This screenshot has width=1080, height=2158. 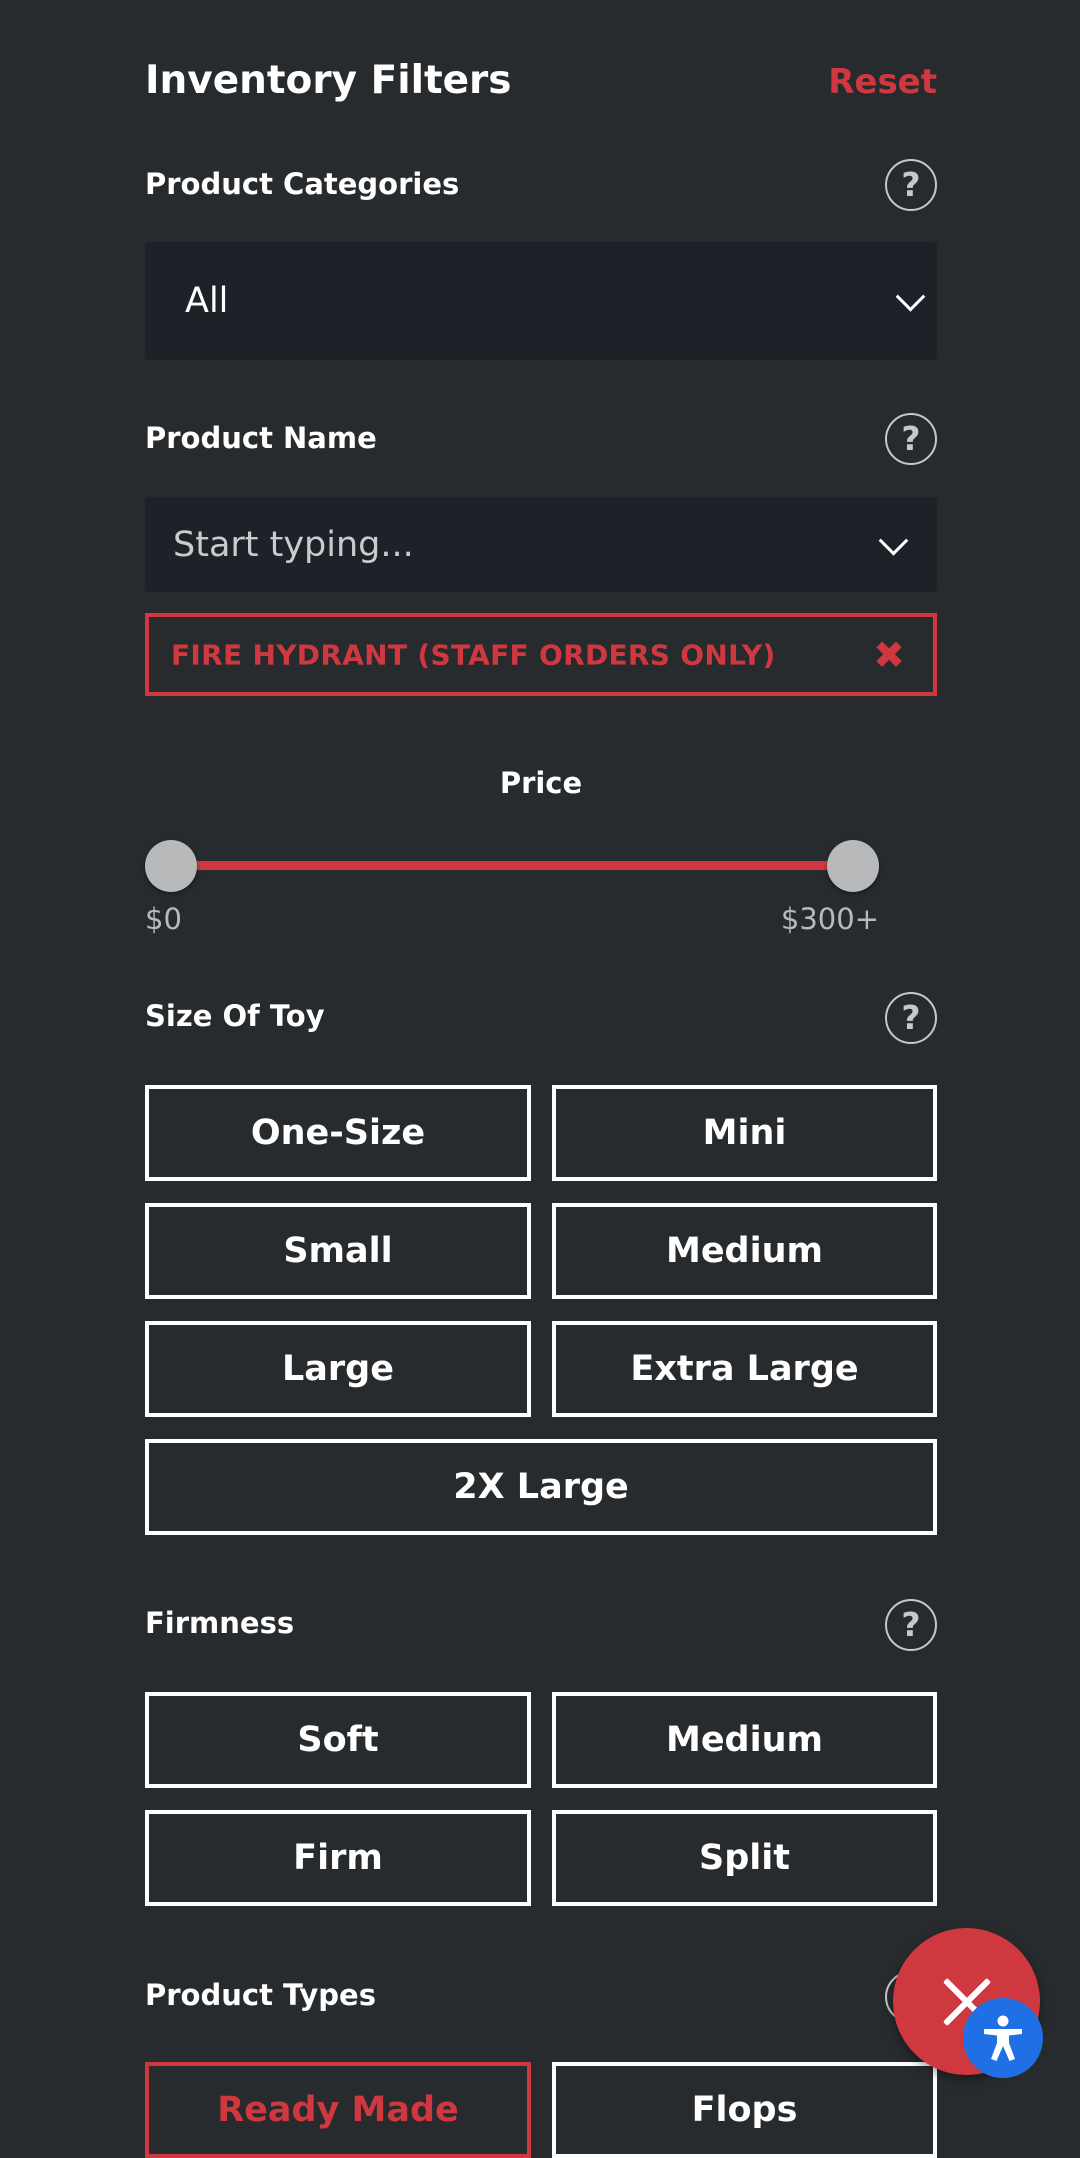 What do you see at coordinates (207, 301) in the screenshot?
I see `product-categories-value: All` at bounding box center [207, 301].